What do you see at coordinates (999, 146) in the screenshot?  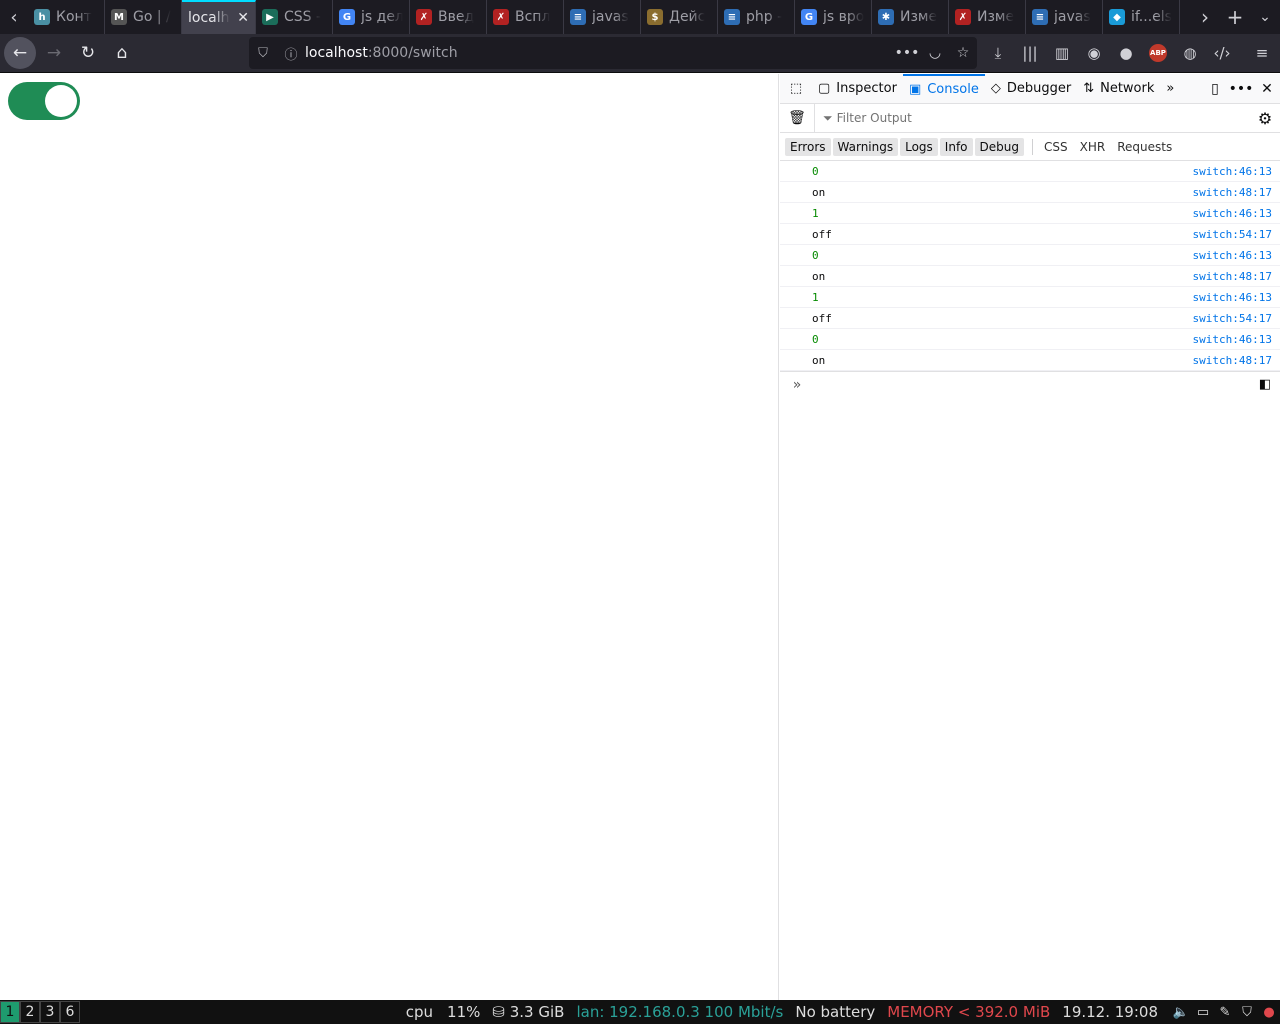 I see `filter-debug: Debug` at bounding box center [999, 146].